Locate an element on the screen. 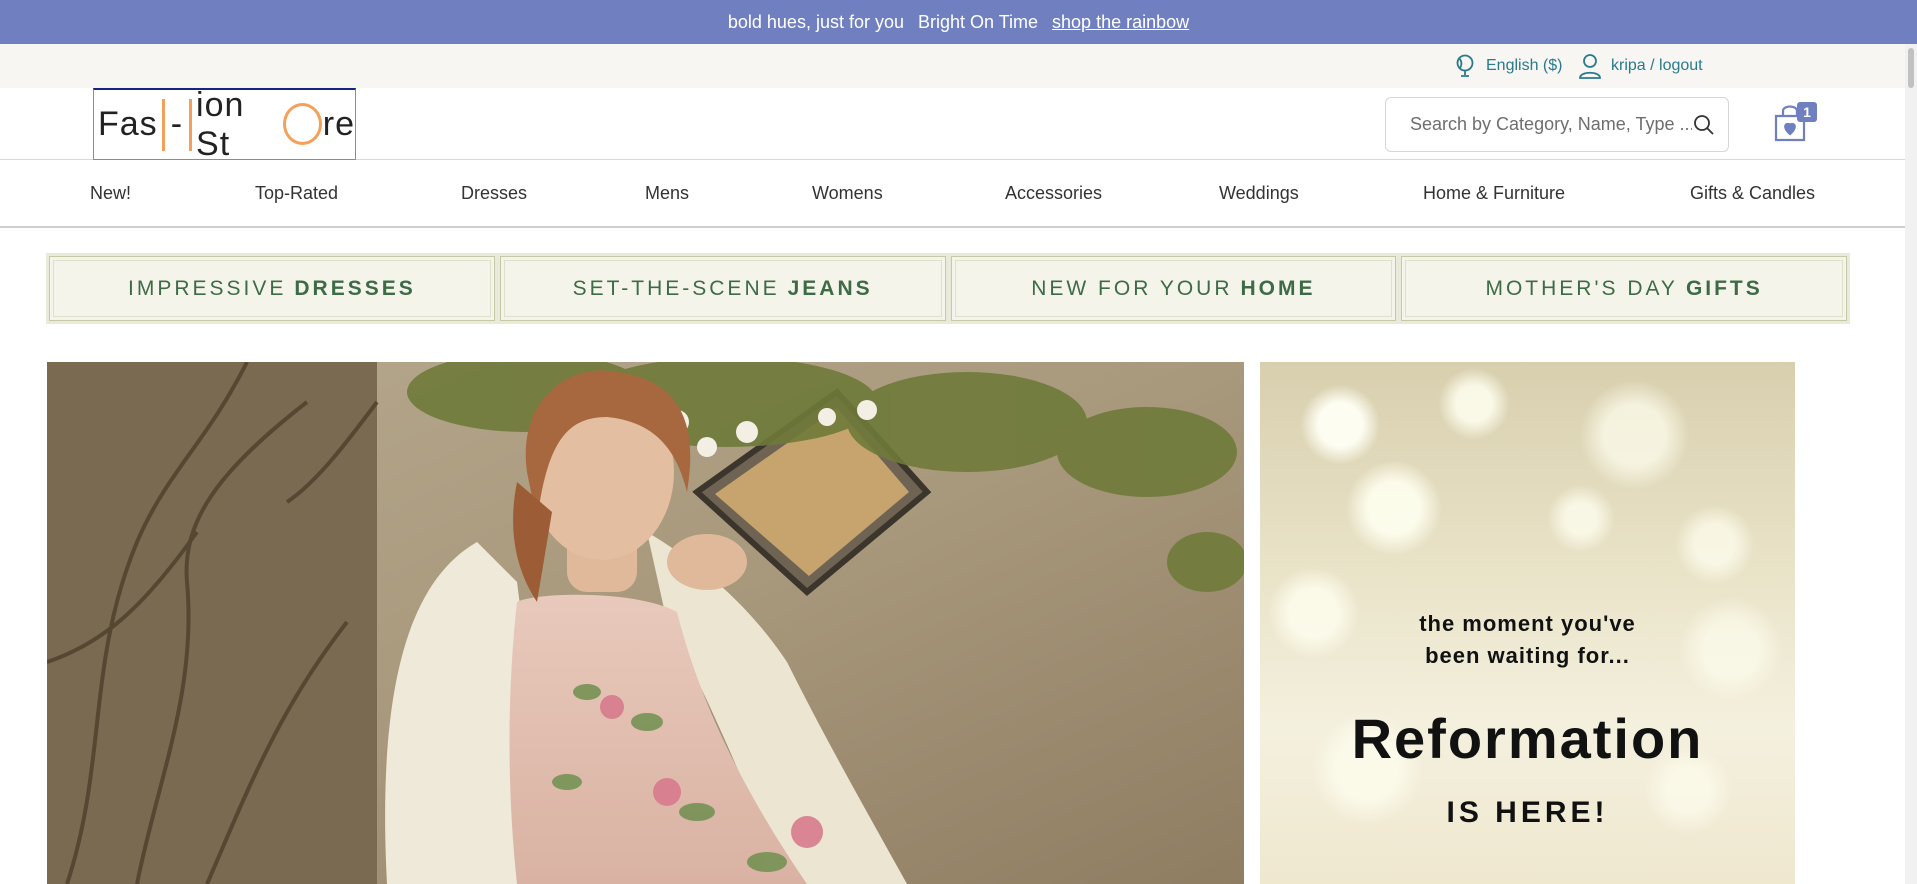  account-menu: kripa / logout is located at coordinates (1640, 66).